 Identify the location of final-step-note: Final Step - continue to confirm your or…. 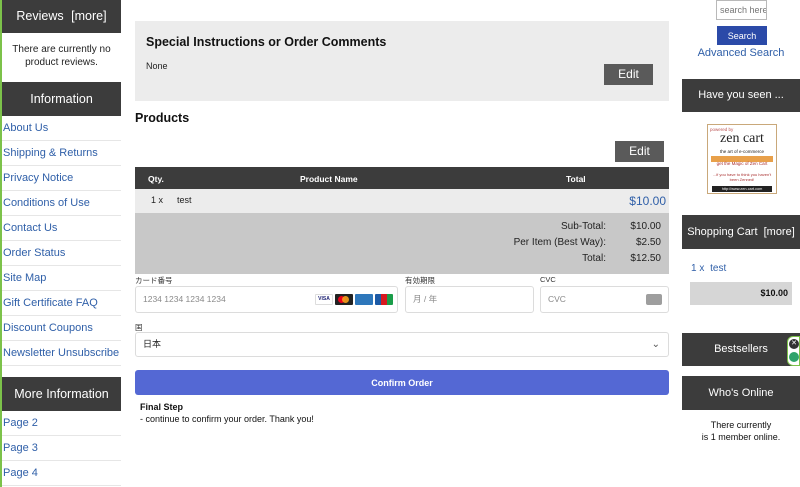
(227, 413).